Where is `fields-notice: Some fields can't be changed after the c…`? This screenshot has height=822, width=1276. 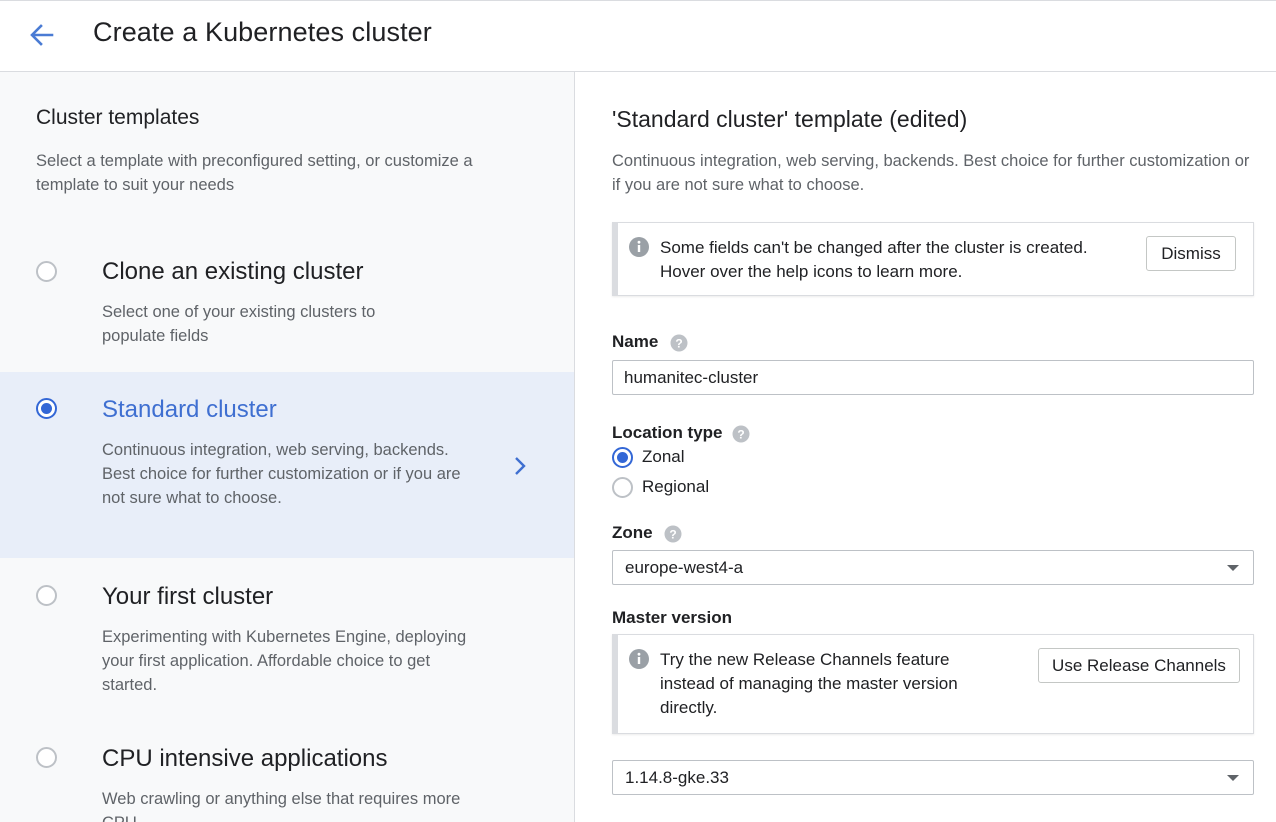 fields-notice: Some fields can't be changed after the c… is located at coordinates (933, 259).